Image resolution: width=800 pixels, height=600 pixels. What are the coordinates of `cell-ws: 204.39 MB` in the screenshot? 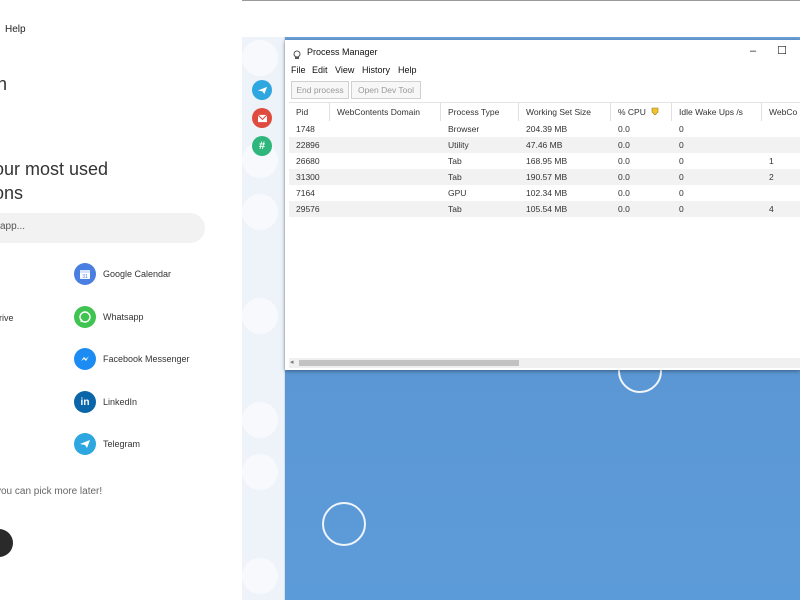 It's located at (547, 129).